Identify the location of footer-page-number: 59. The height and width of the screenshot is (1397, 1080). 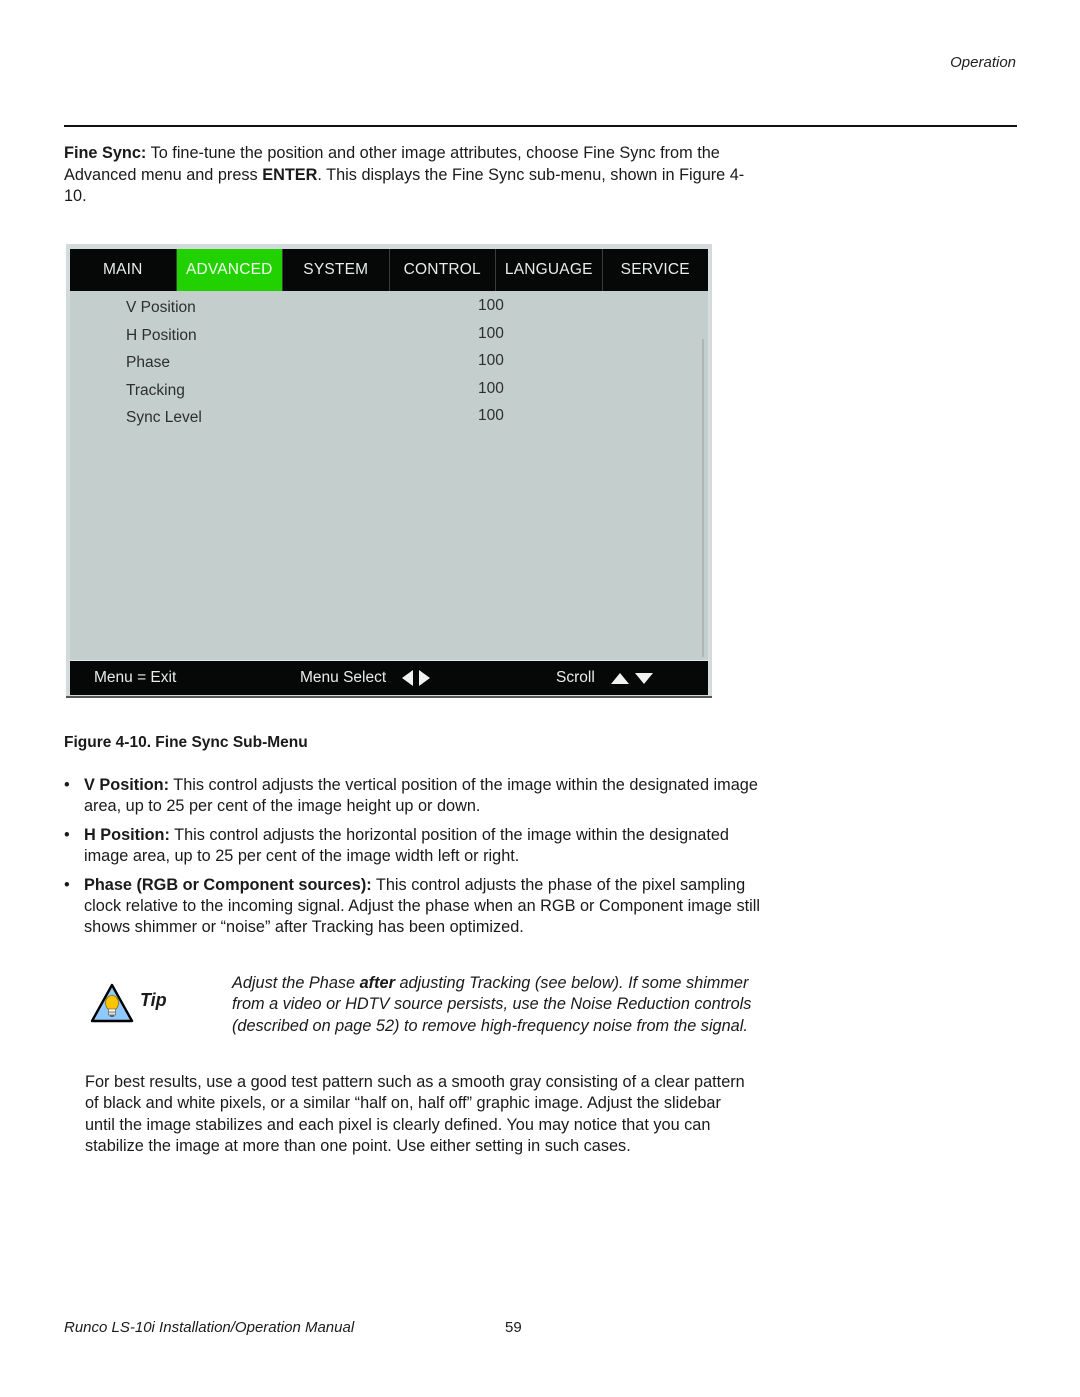
(513, 1327).